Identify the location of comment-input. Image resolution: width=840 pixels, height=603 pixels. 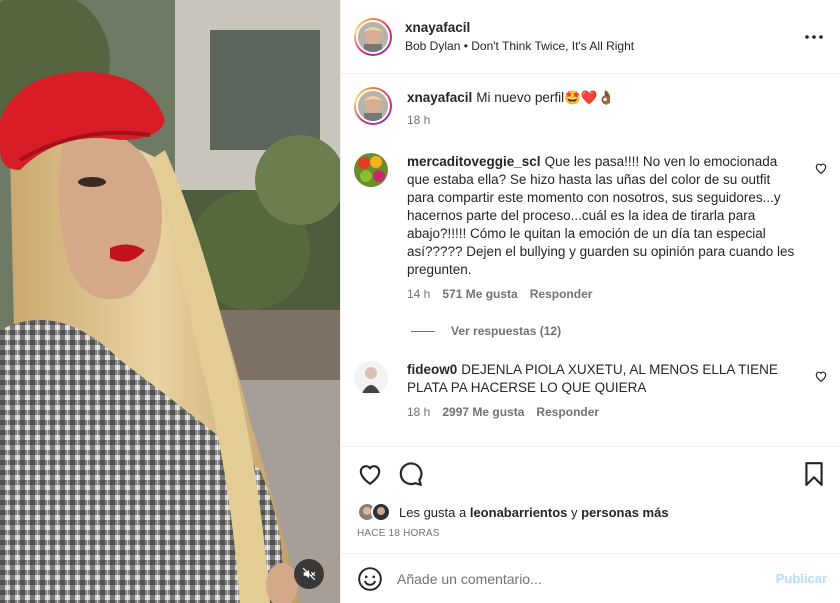
(586, 578).